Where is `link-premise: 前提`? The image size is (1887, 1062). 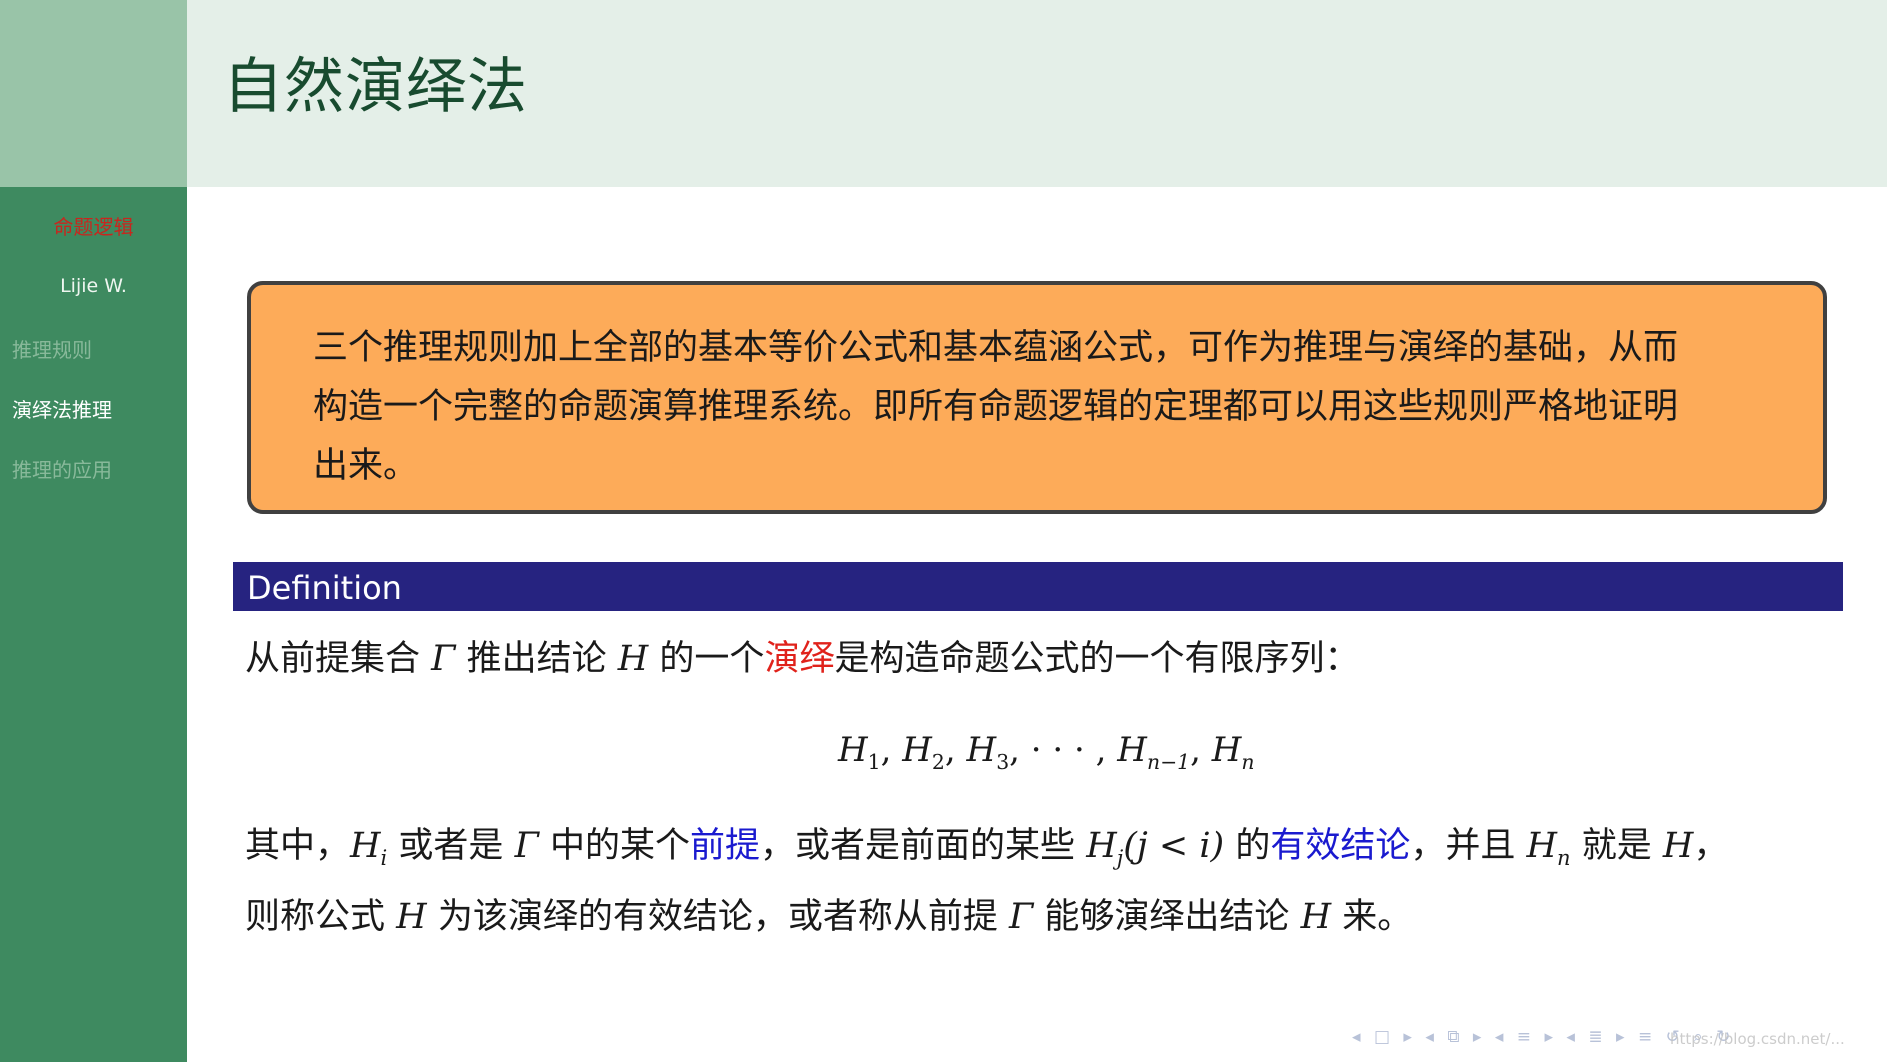 link-premise: 前提 is located at coordinates (725, 846).